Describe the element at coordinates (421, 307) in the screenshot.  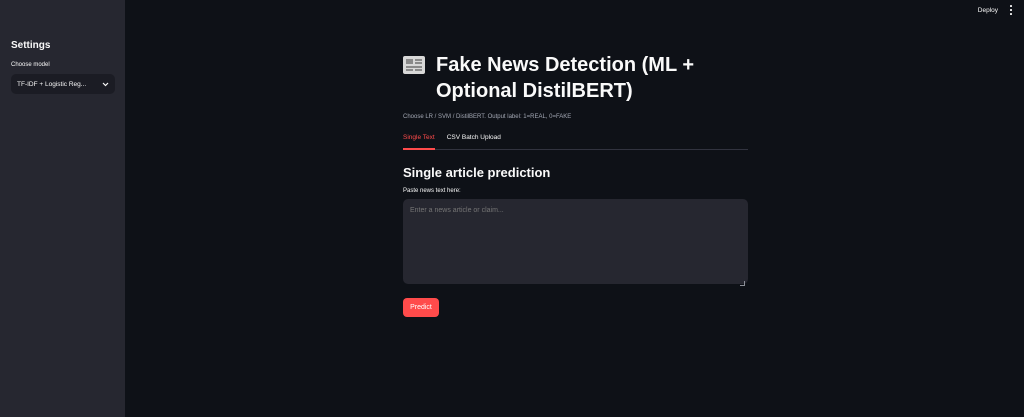
I see `predict-button: Predict` at that location.